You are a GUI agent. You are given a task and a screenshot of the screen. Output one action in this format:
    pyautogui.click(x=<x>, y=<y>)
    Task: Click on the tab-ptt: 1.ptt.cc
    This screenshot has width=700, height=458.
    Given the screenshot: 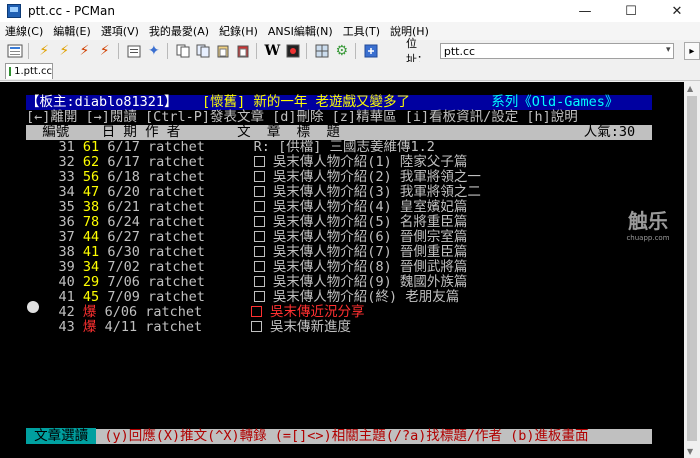 What is the action you would take?
    pyautogui.click(x=29, y=71)
    